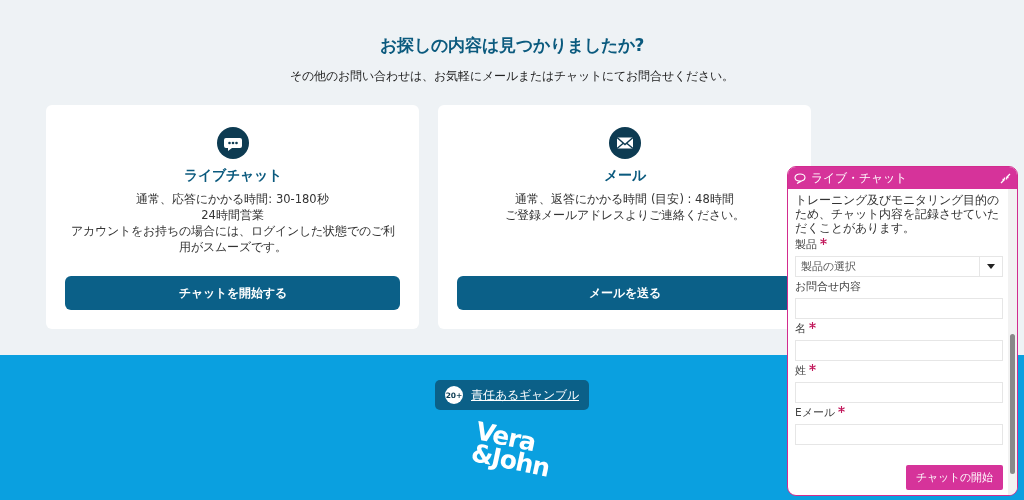  Describe the element at coordinates (624, 215) in the screenshot. I see `card-text: ご登録メールアドレスよりご連絡ください。` at that location.